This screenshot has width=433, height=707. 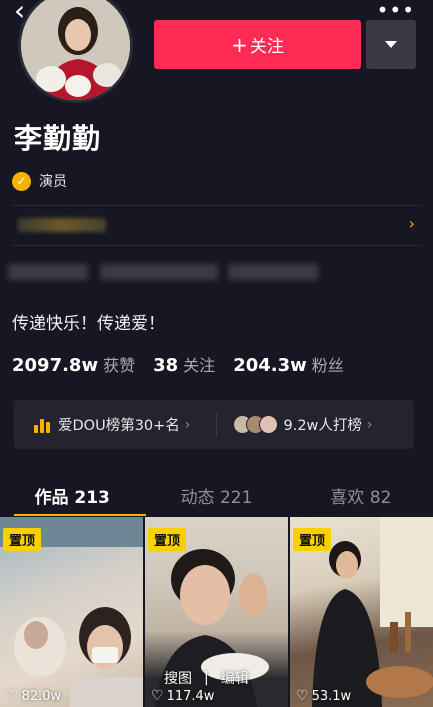 I want to click on follow-label: 关注, so click(x=266, y=47).